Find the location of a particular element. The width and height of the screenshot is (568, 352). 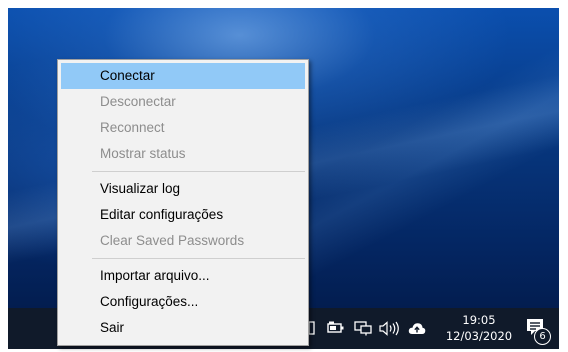

action-center-button: 6 is located at coordinates (538, 331).